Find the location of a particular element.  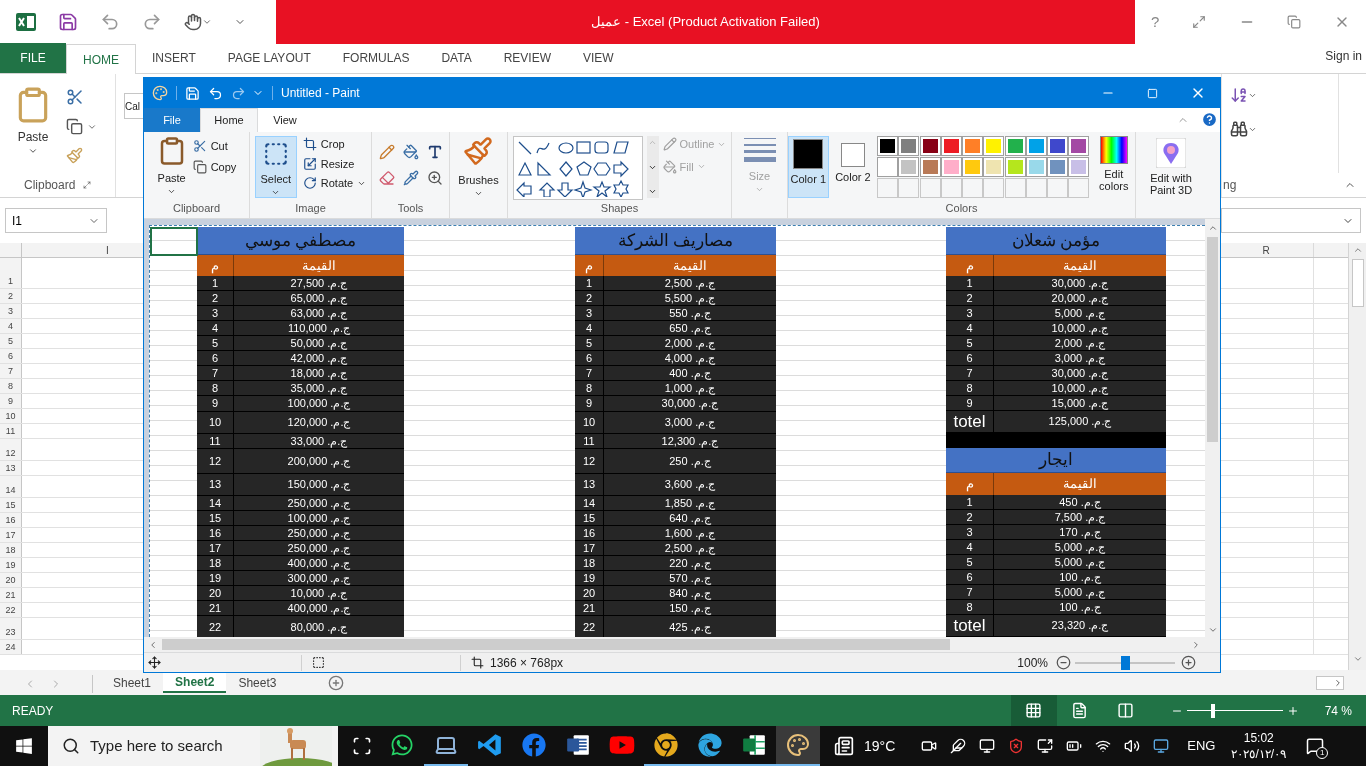

resize-button: Resize is located at coordinates (334, 163).